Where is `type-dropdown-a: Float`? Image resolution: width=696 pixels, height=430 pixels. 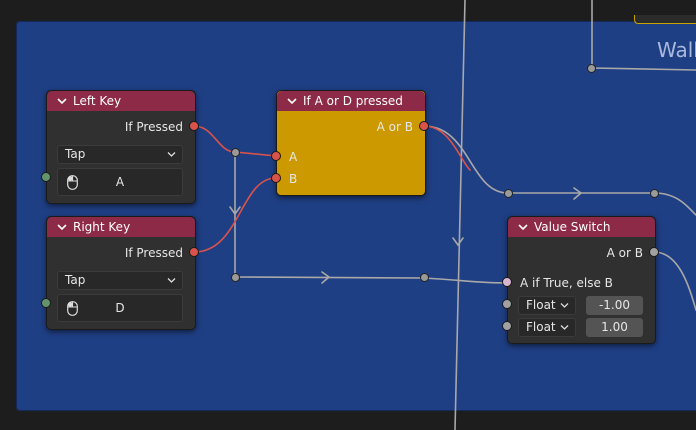
type-dropdown-a: Float is located at coordinates (547, 305).